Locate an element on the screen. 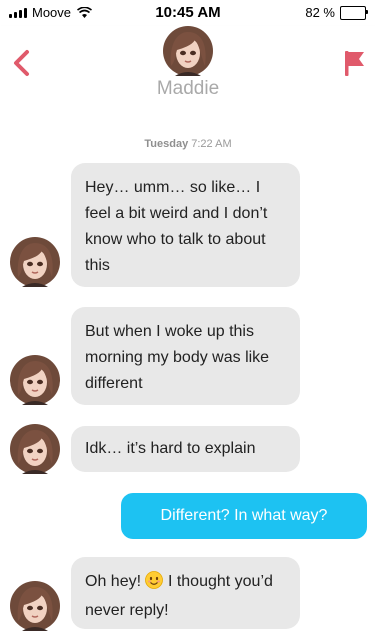 This screenshot has width=376, height=638. smiling-face-emoji-icon is located at coordinates (154, 584).